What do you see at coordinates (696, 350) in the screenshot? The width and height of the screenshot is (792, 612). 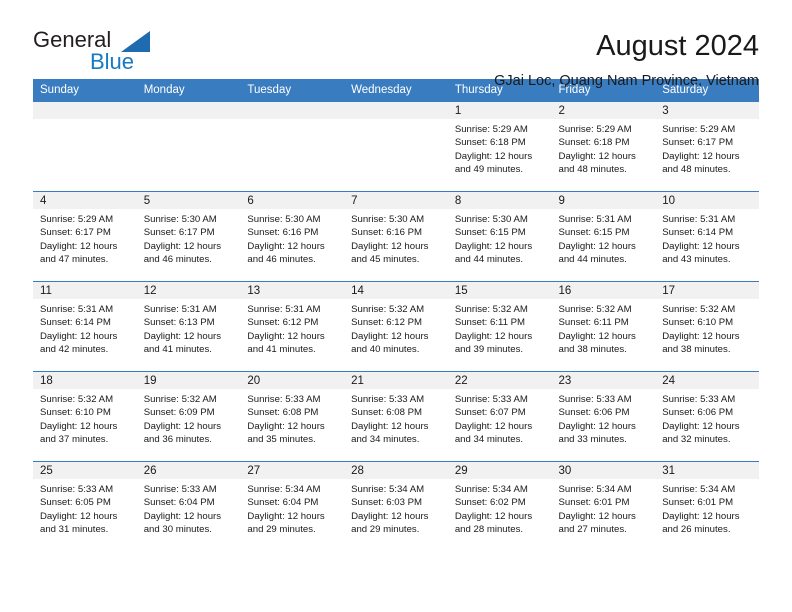 I see `daylight-text-line2: and 38 minutes.` at bounding box center [696, 350].